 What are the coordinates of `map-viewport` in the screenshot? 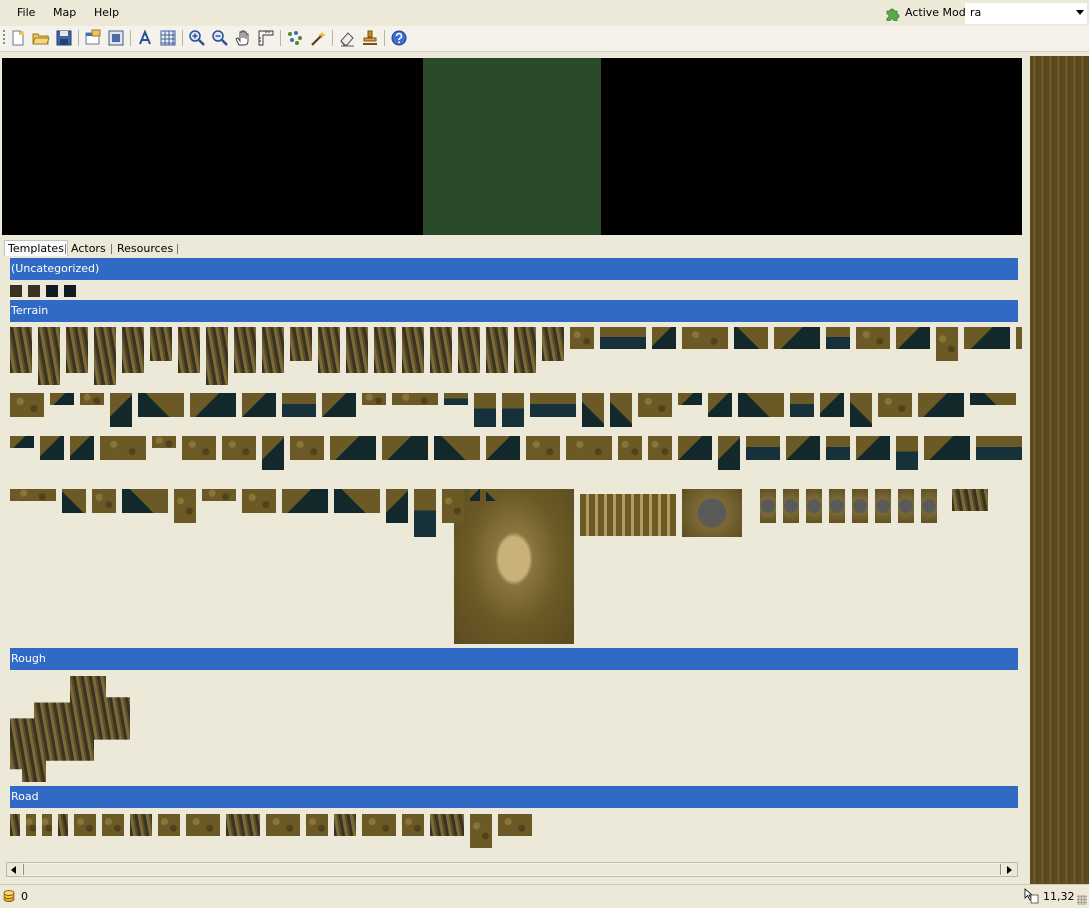 It's located at (1058, 470).